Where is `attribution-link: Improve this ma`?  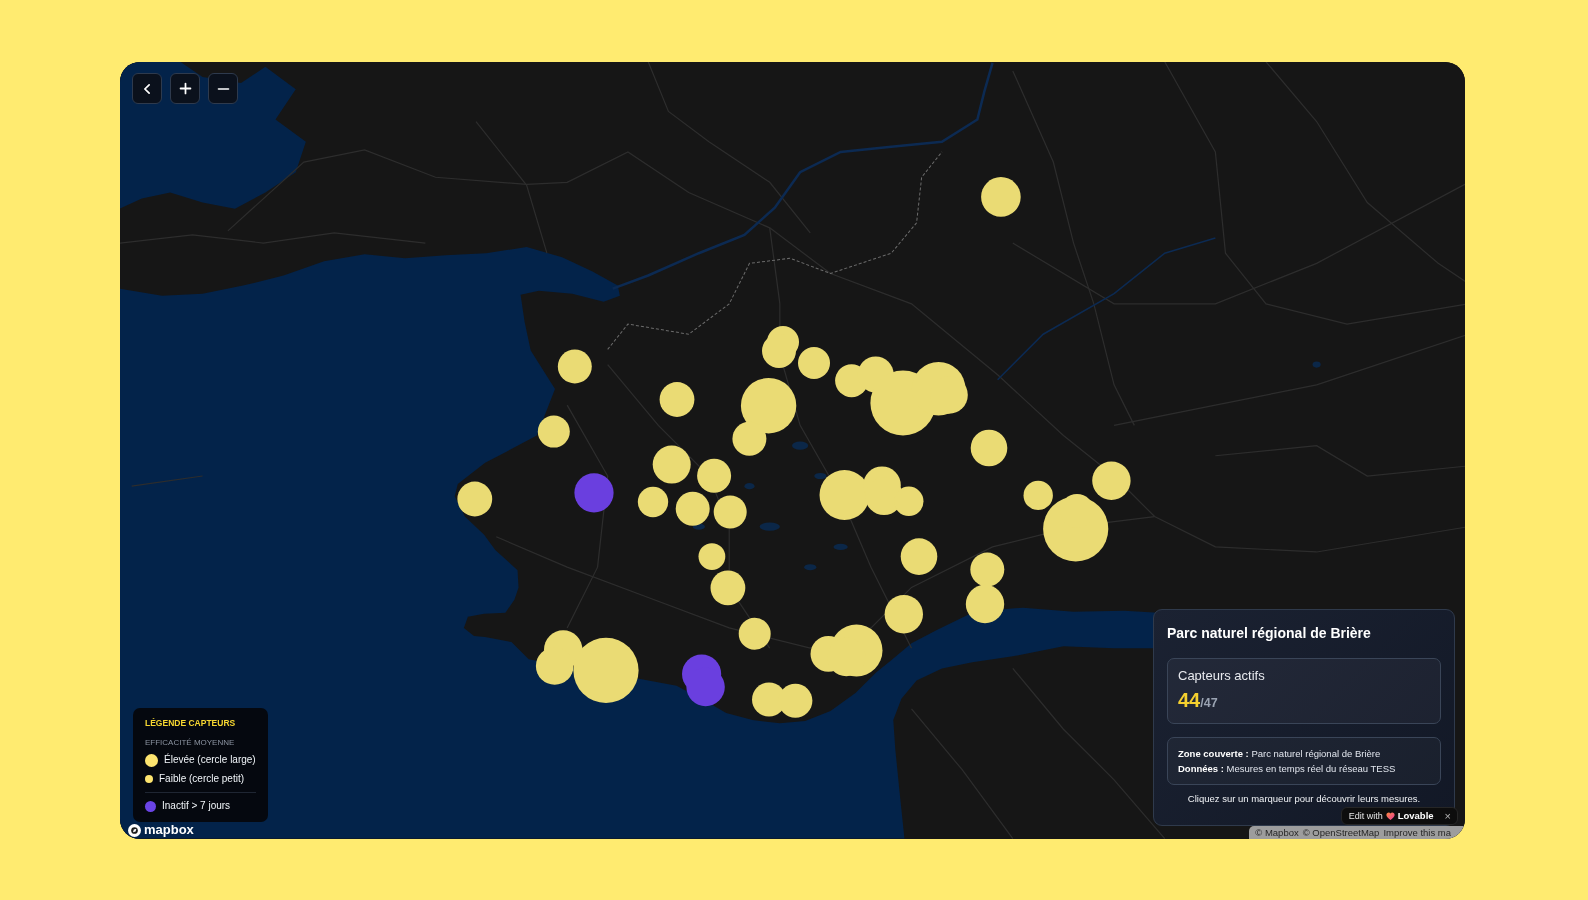
attribution-link: Improve this ma is located at coordinates (1417, 832).